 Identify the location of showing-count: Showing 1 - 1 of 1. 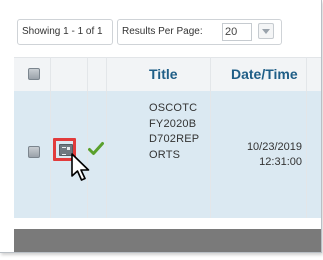
(65, 32).